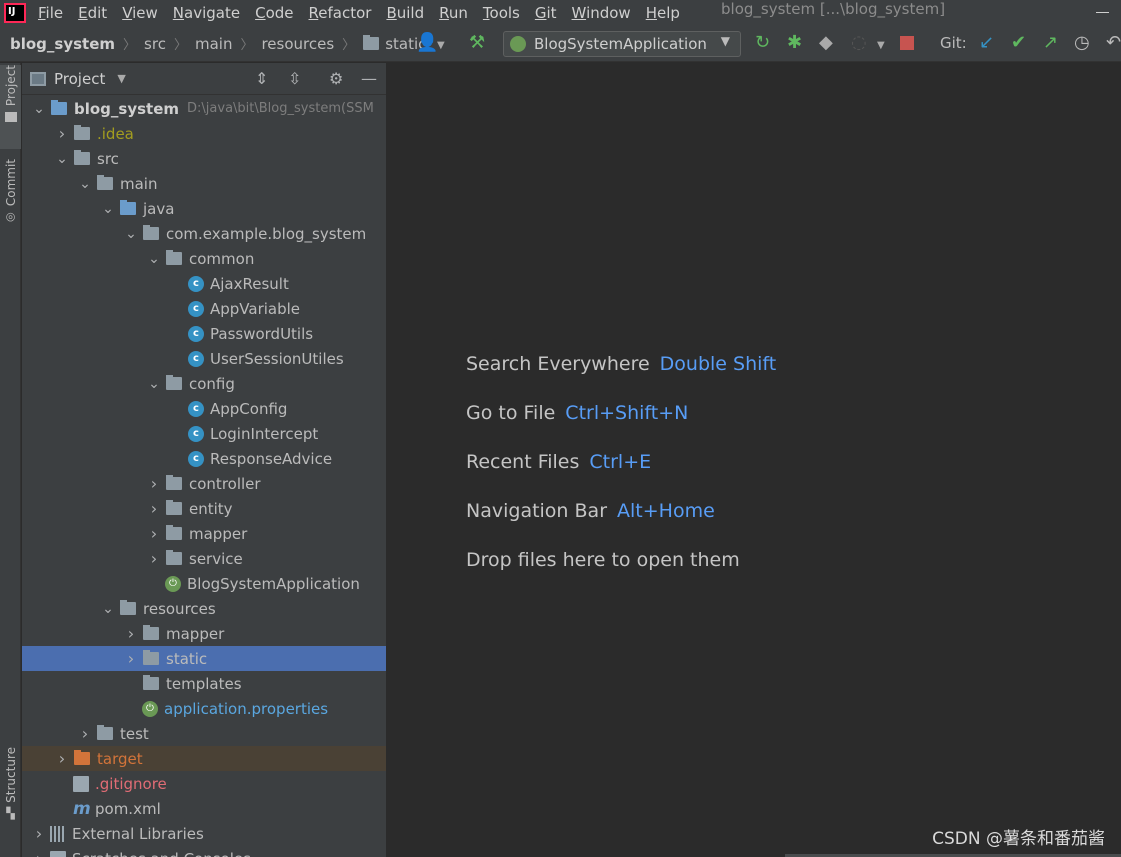  What do you see at coordinates (58, 853) in the screenshot?
I see `file-icon` at bounding box center [58, 853].